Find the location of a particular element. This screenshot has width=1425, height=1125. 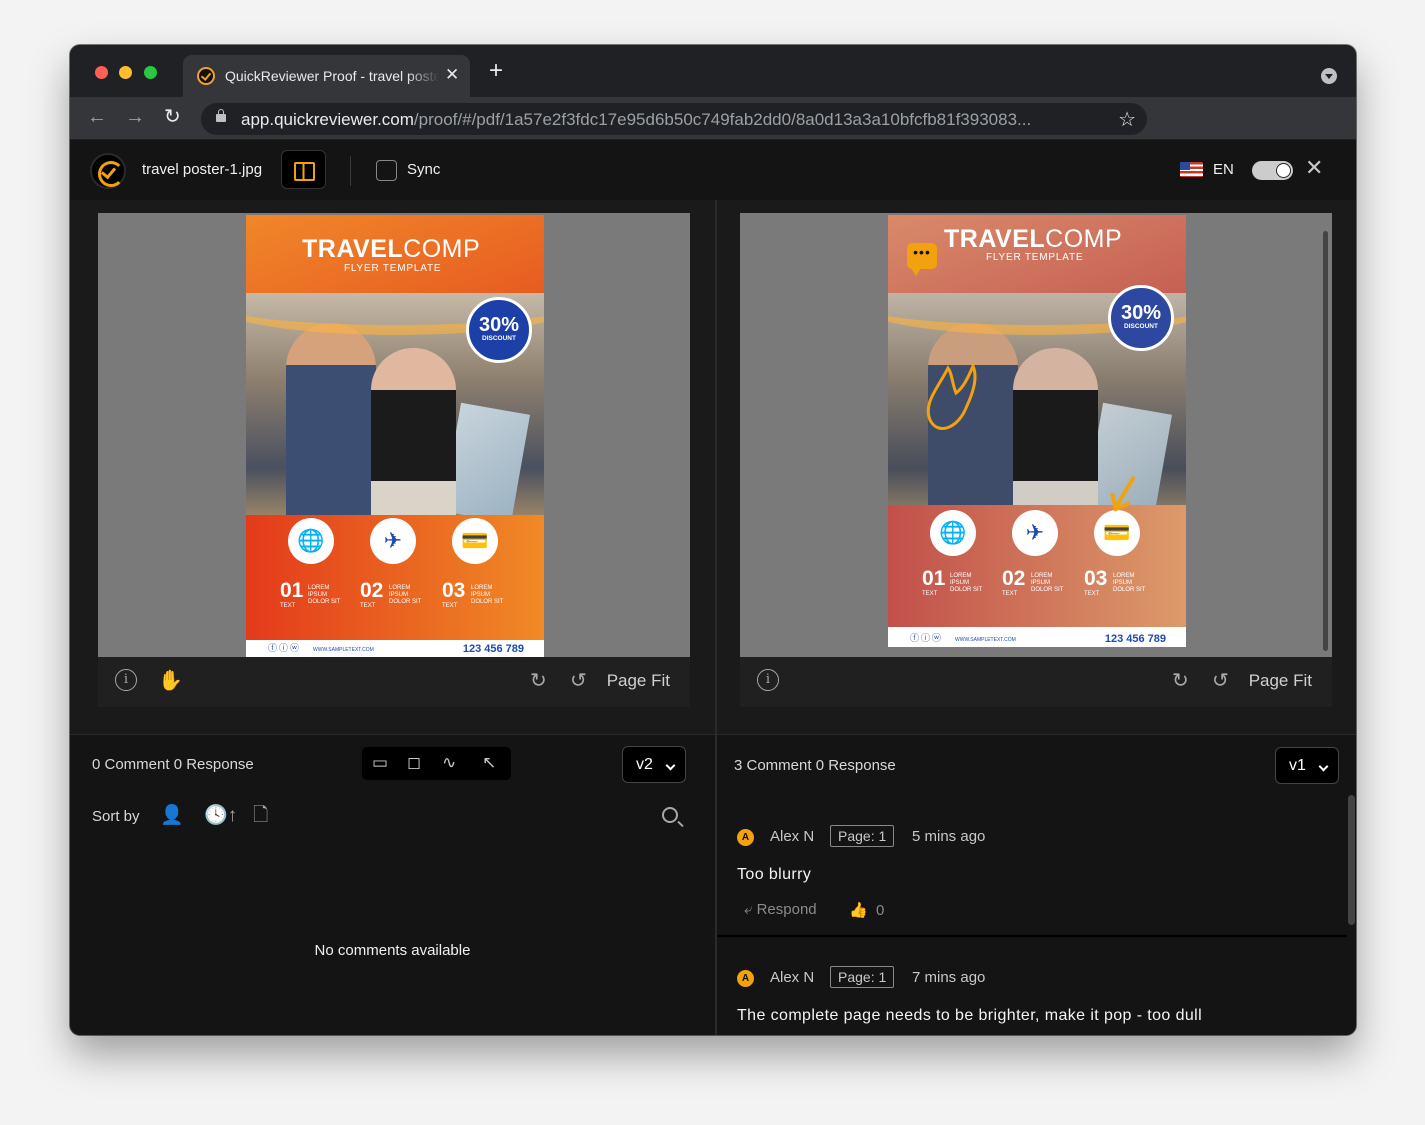

back-arrow-icon: ← is located at coordinates (97, 117).